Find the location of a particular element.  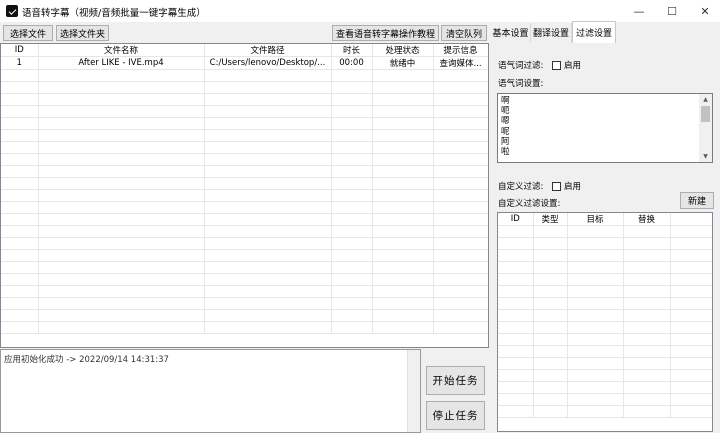

modal-words-scrollbar: ▲ ▼ is located at coordinates (705, 128).